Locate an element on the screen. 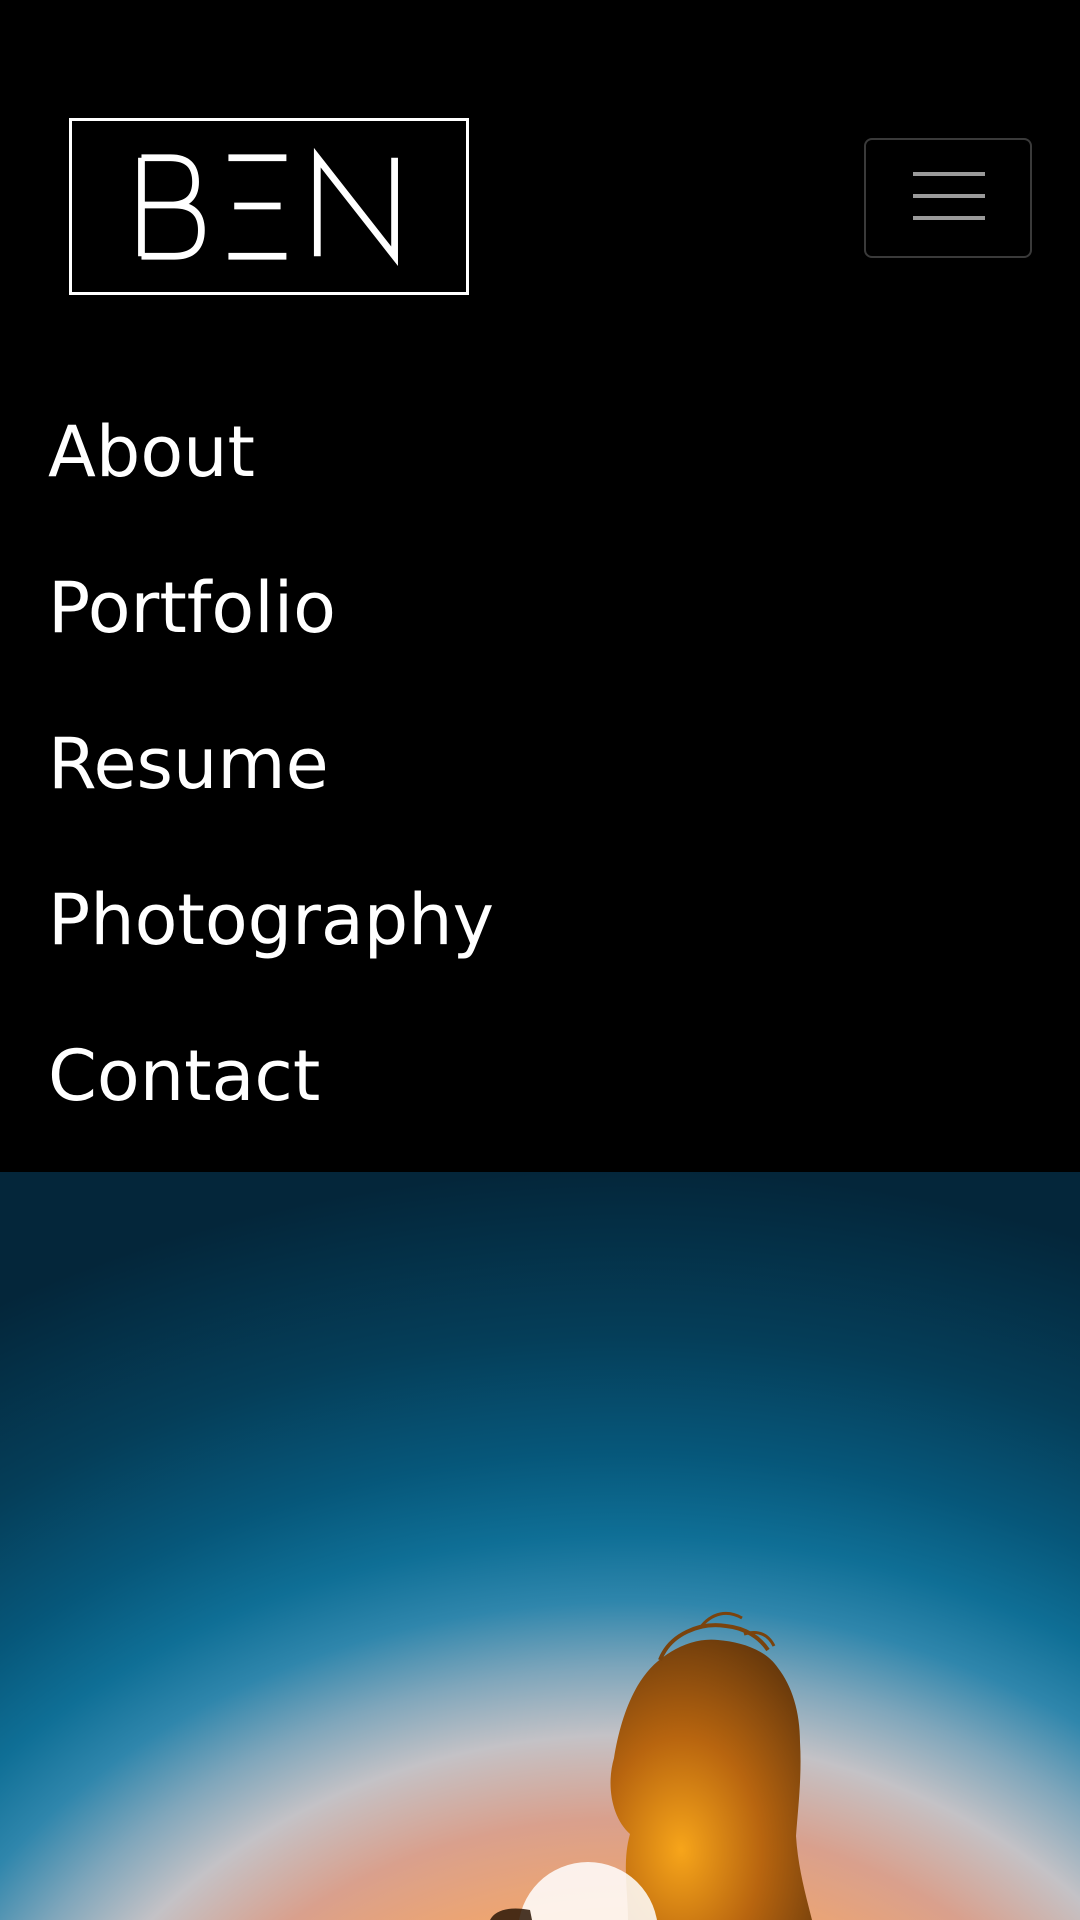 The width and height of the screenshot is (1080, 1920). silhouette-illustration is located at coordinates (651, 1765).